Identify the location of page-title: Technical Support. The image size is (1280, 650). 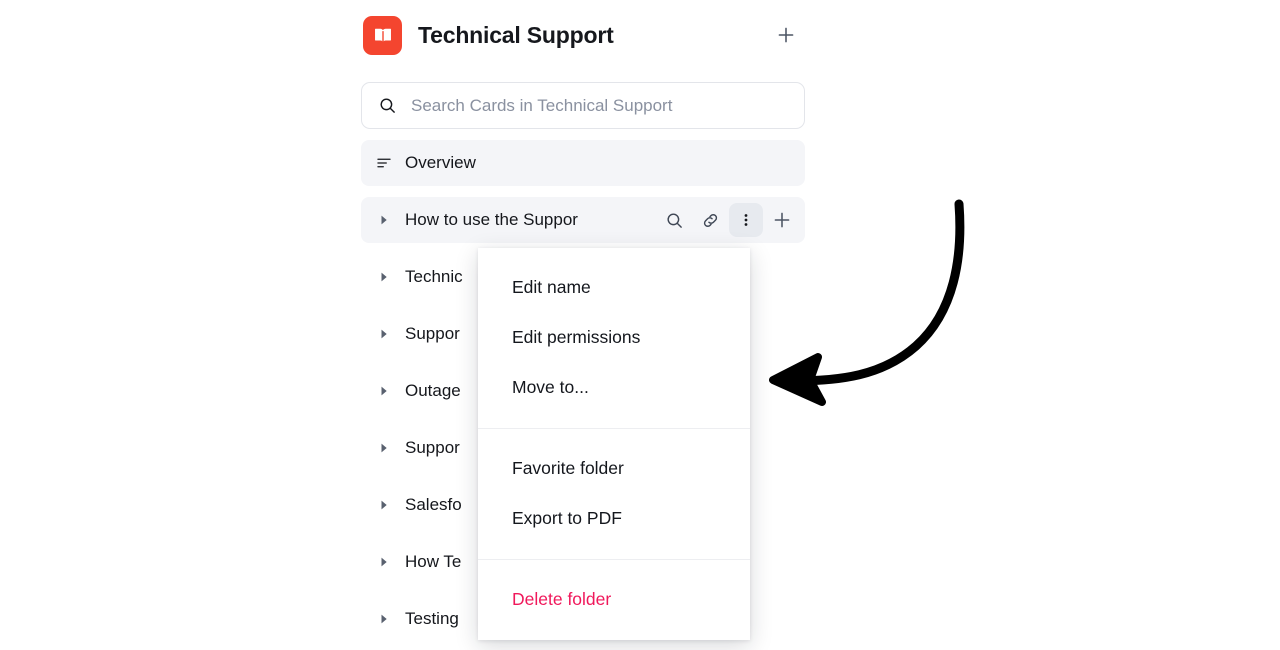
(516, 34).